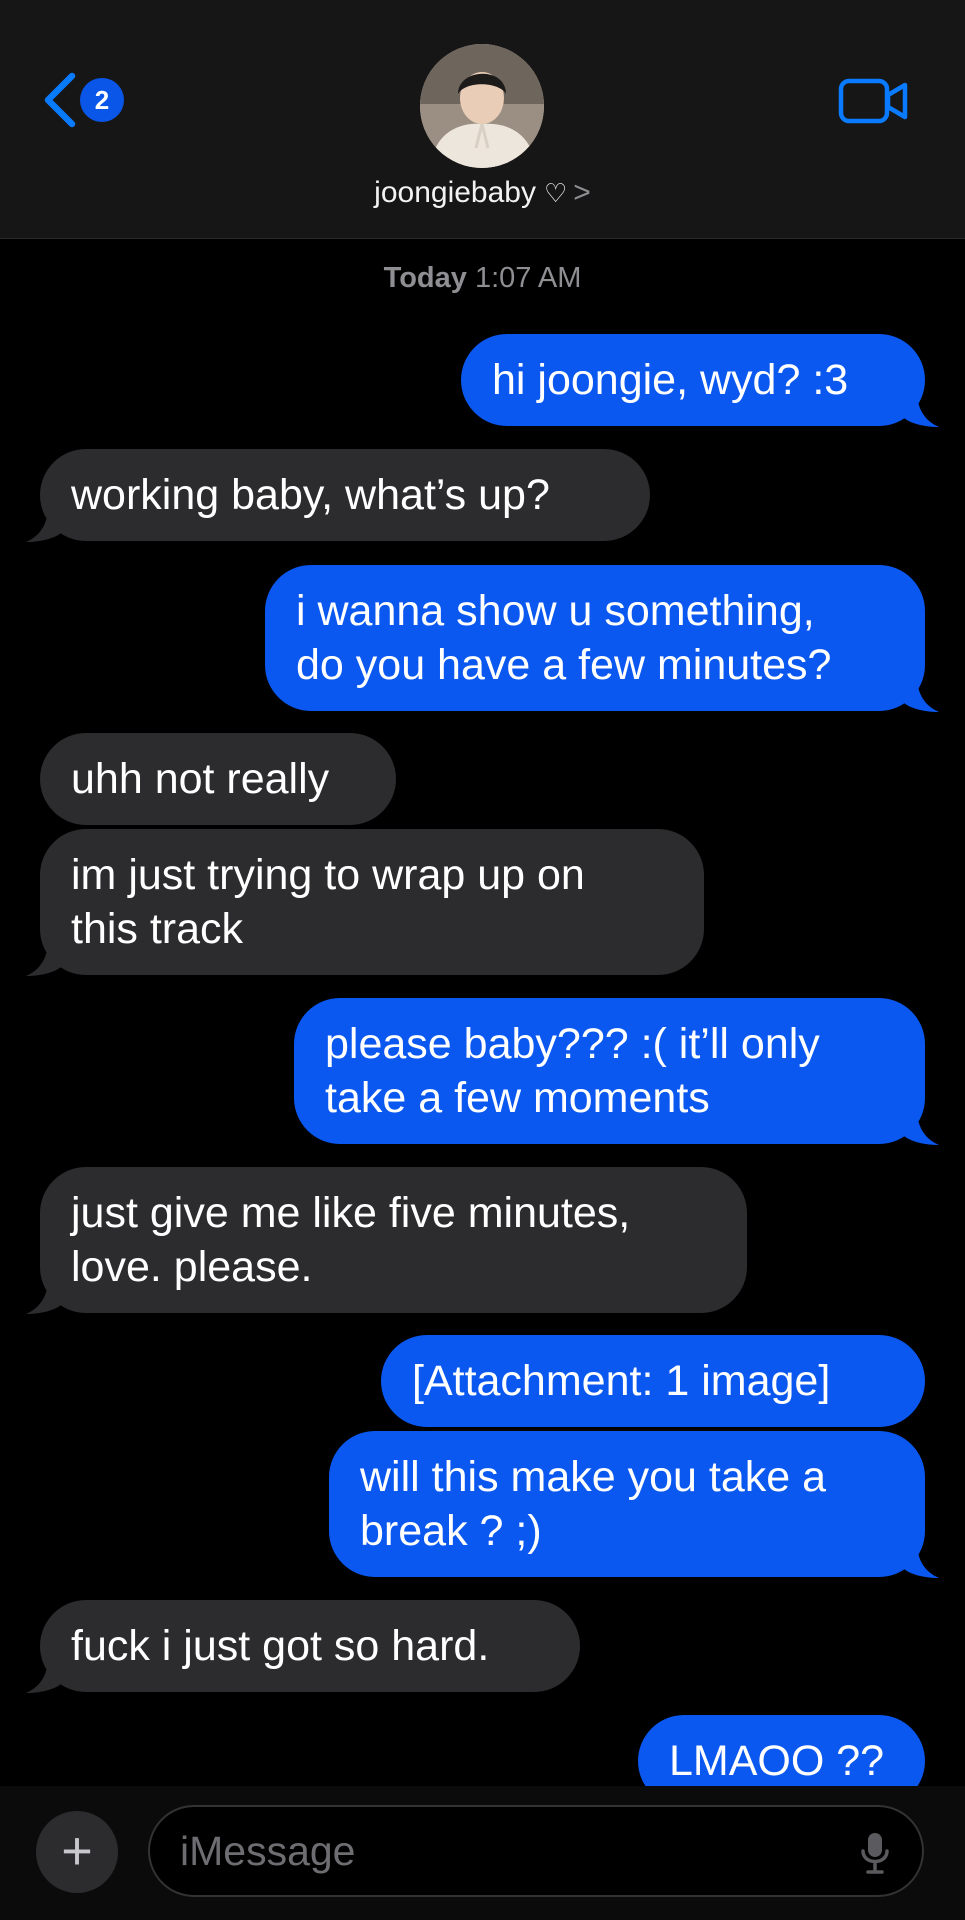 This screenshot has width=965, height=1920. Describe the element at coordinates (555, 611) in the screenshot. I see `message-text-line: i wanna show u something,` at that location.